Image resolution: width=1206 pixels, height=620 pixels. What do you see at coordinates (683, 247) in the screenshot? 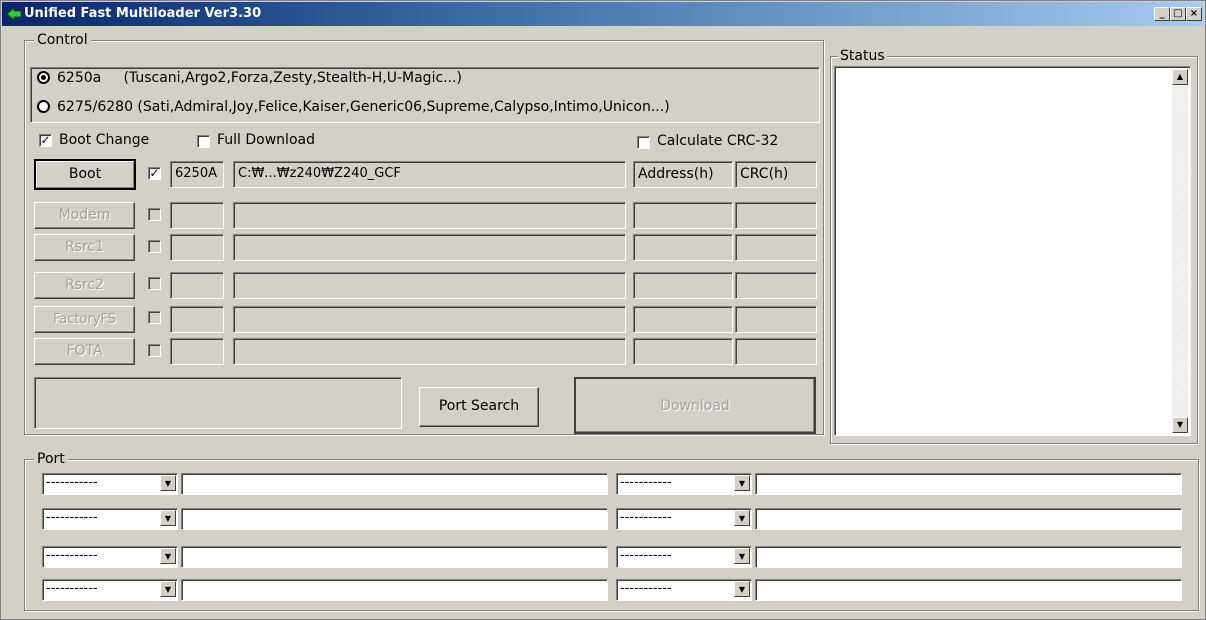
I see `rsrc1-address-field` at bounding box center [683, 247].